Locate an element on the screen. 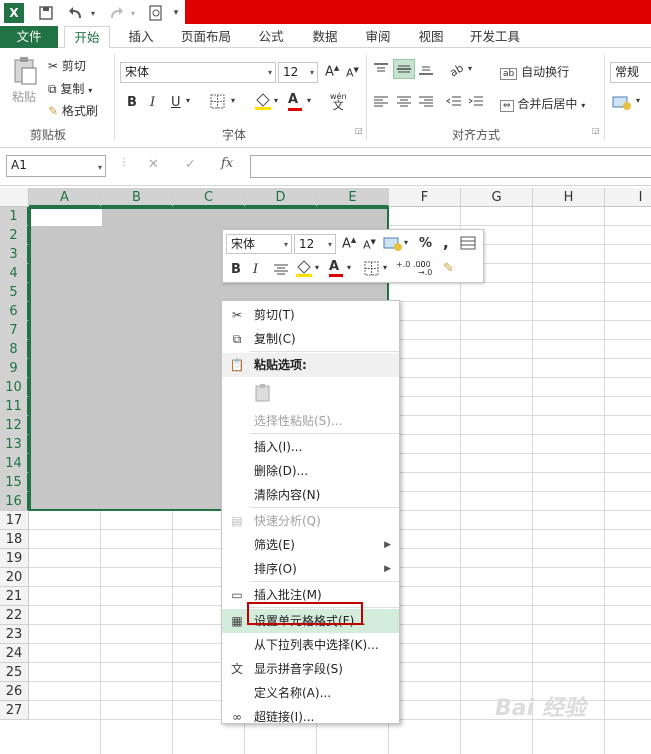 This screenshot has width=651, height=754. accounting-dropdown-icon: ▾ is located at coordinates (638, 100).